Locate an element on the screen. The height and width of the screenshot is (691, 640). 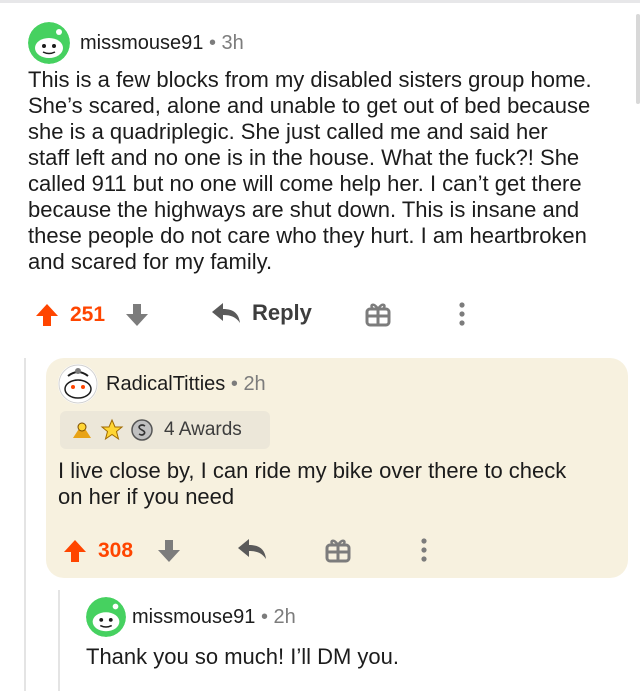
vote-score: 251 is located at coordinates (88, 314).